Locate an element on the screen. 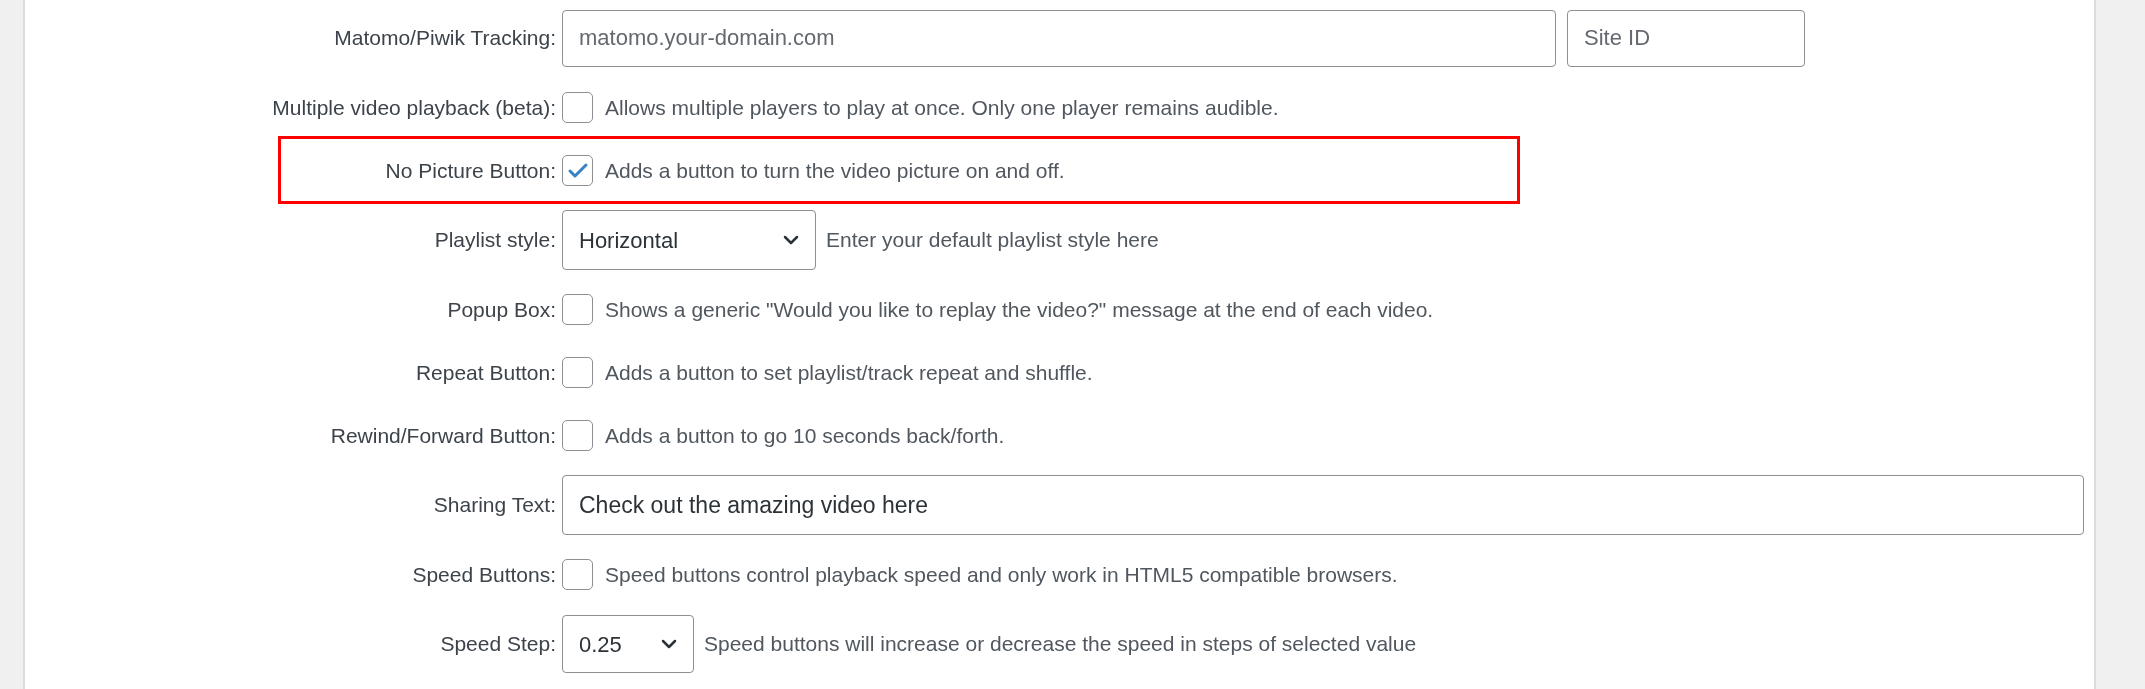  sharing-text-field: Check out the amazing video here is located at coordinates (1323, 505).